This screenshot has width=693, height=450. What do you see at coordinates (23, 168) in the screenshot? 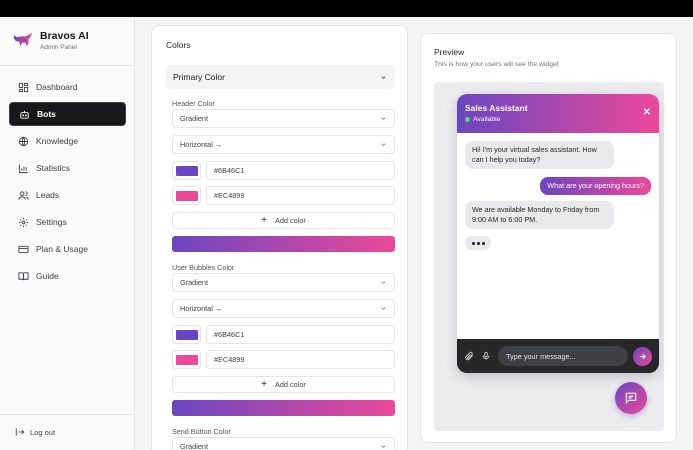
I see `bar-chart-icon` at bounding box center [23, 168].